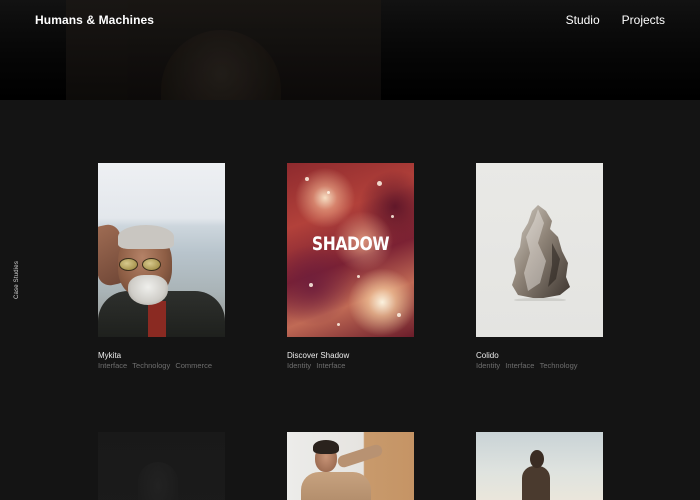 Image resolution: width=700 pixels, height=500 pixels. I want to click on project-card-colido: Colido Identity Interface Technology, so click(539, 267).